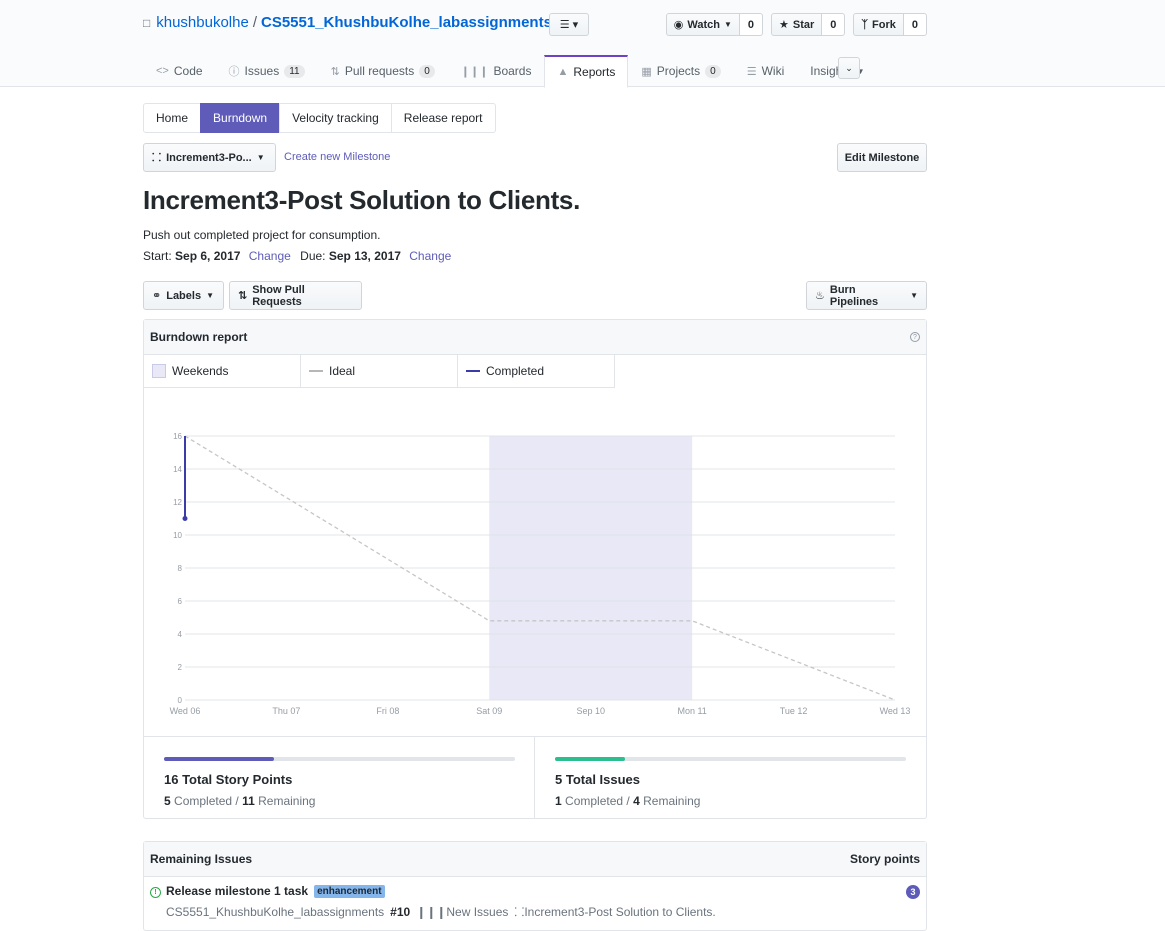 The width and height of the screenshot is (1165, 931). I want to click on tab-projects-label: Projects, so click(678, 71).